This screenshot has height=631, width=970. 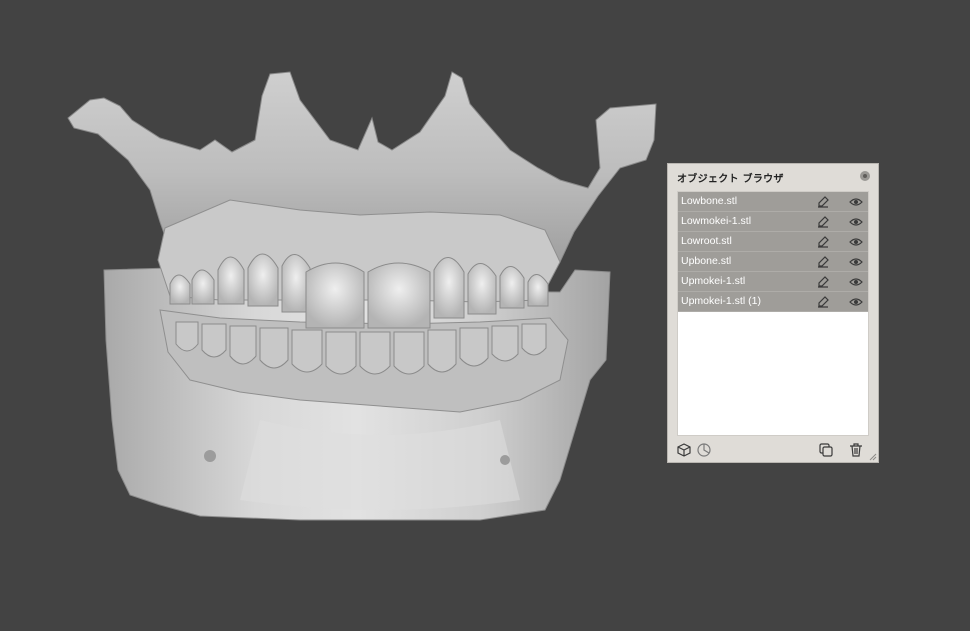 I want to click on object-label: Upmokei-1.stl, so click(x=713, y=281).